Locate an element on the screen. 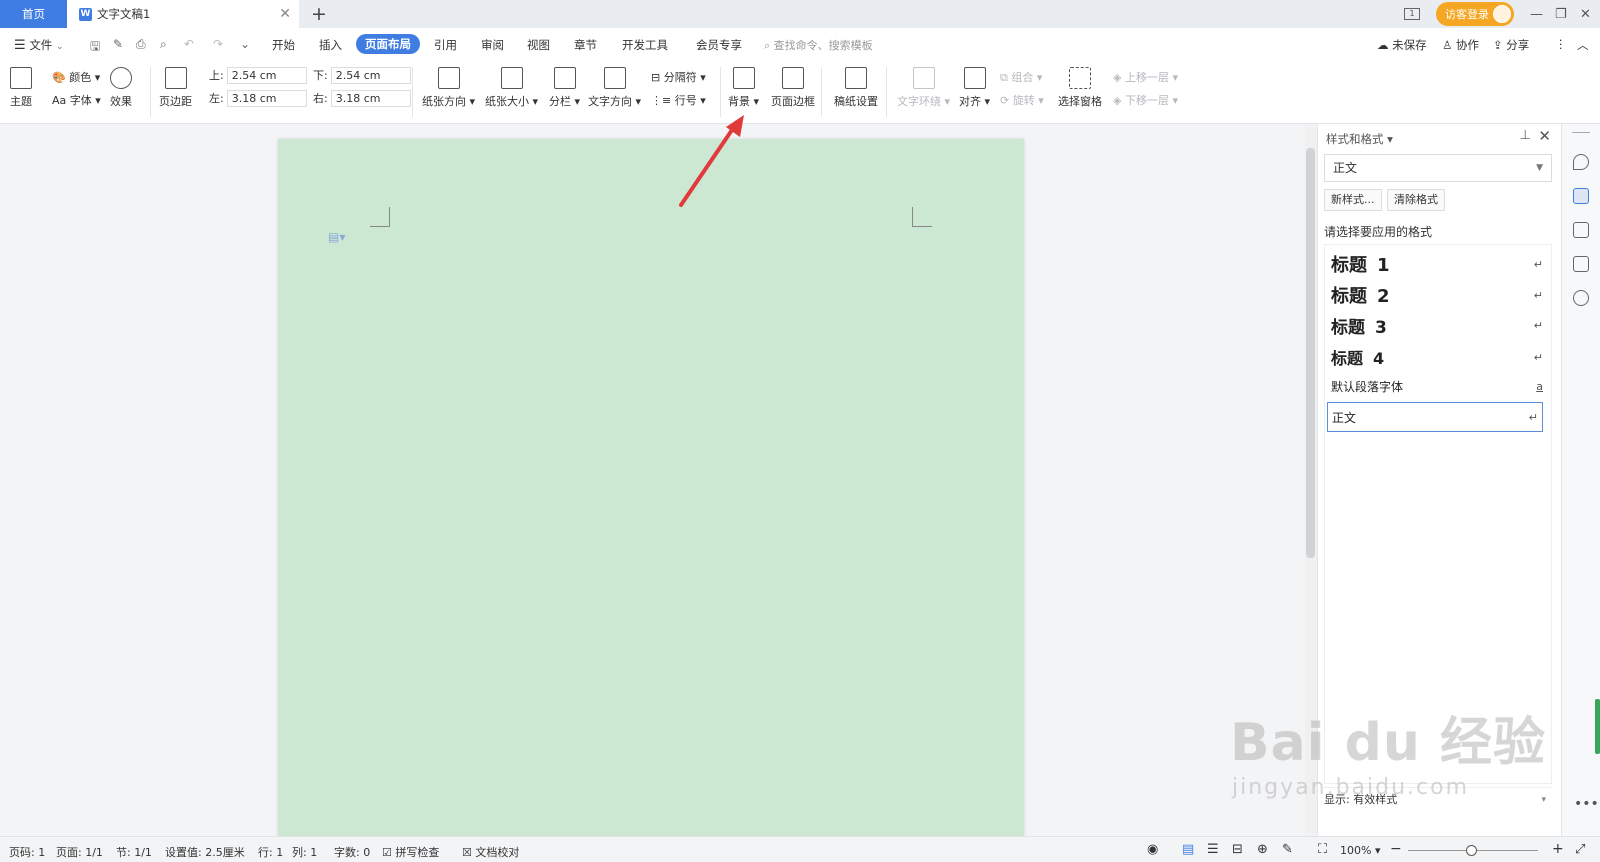  tab-developer: 开发工具 is located at coordinates (645, 45).